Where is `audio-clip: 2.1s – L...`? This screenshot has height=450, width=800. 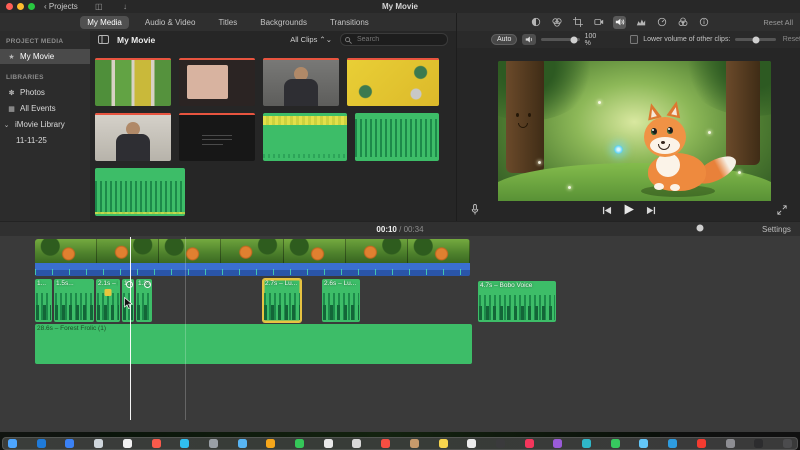 audio-clip: 2.1s – L... is located at coordinates (108, 300).